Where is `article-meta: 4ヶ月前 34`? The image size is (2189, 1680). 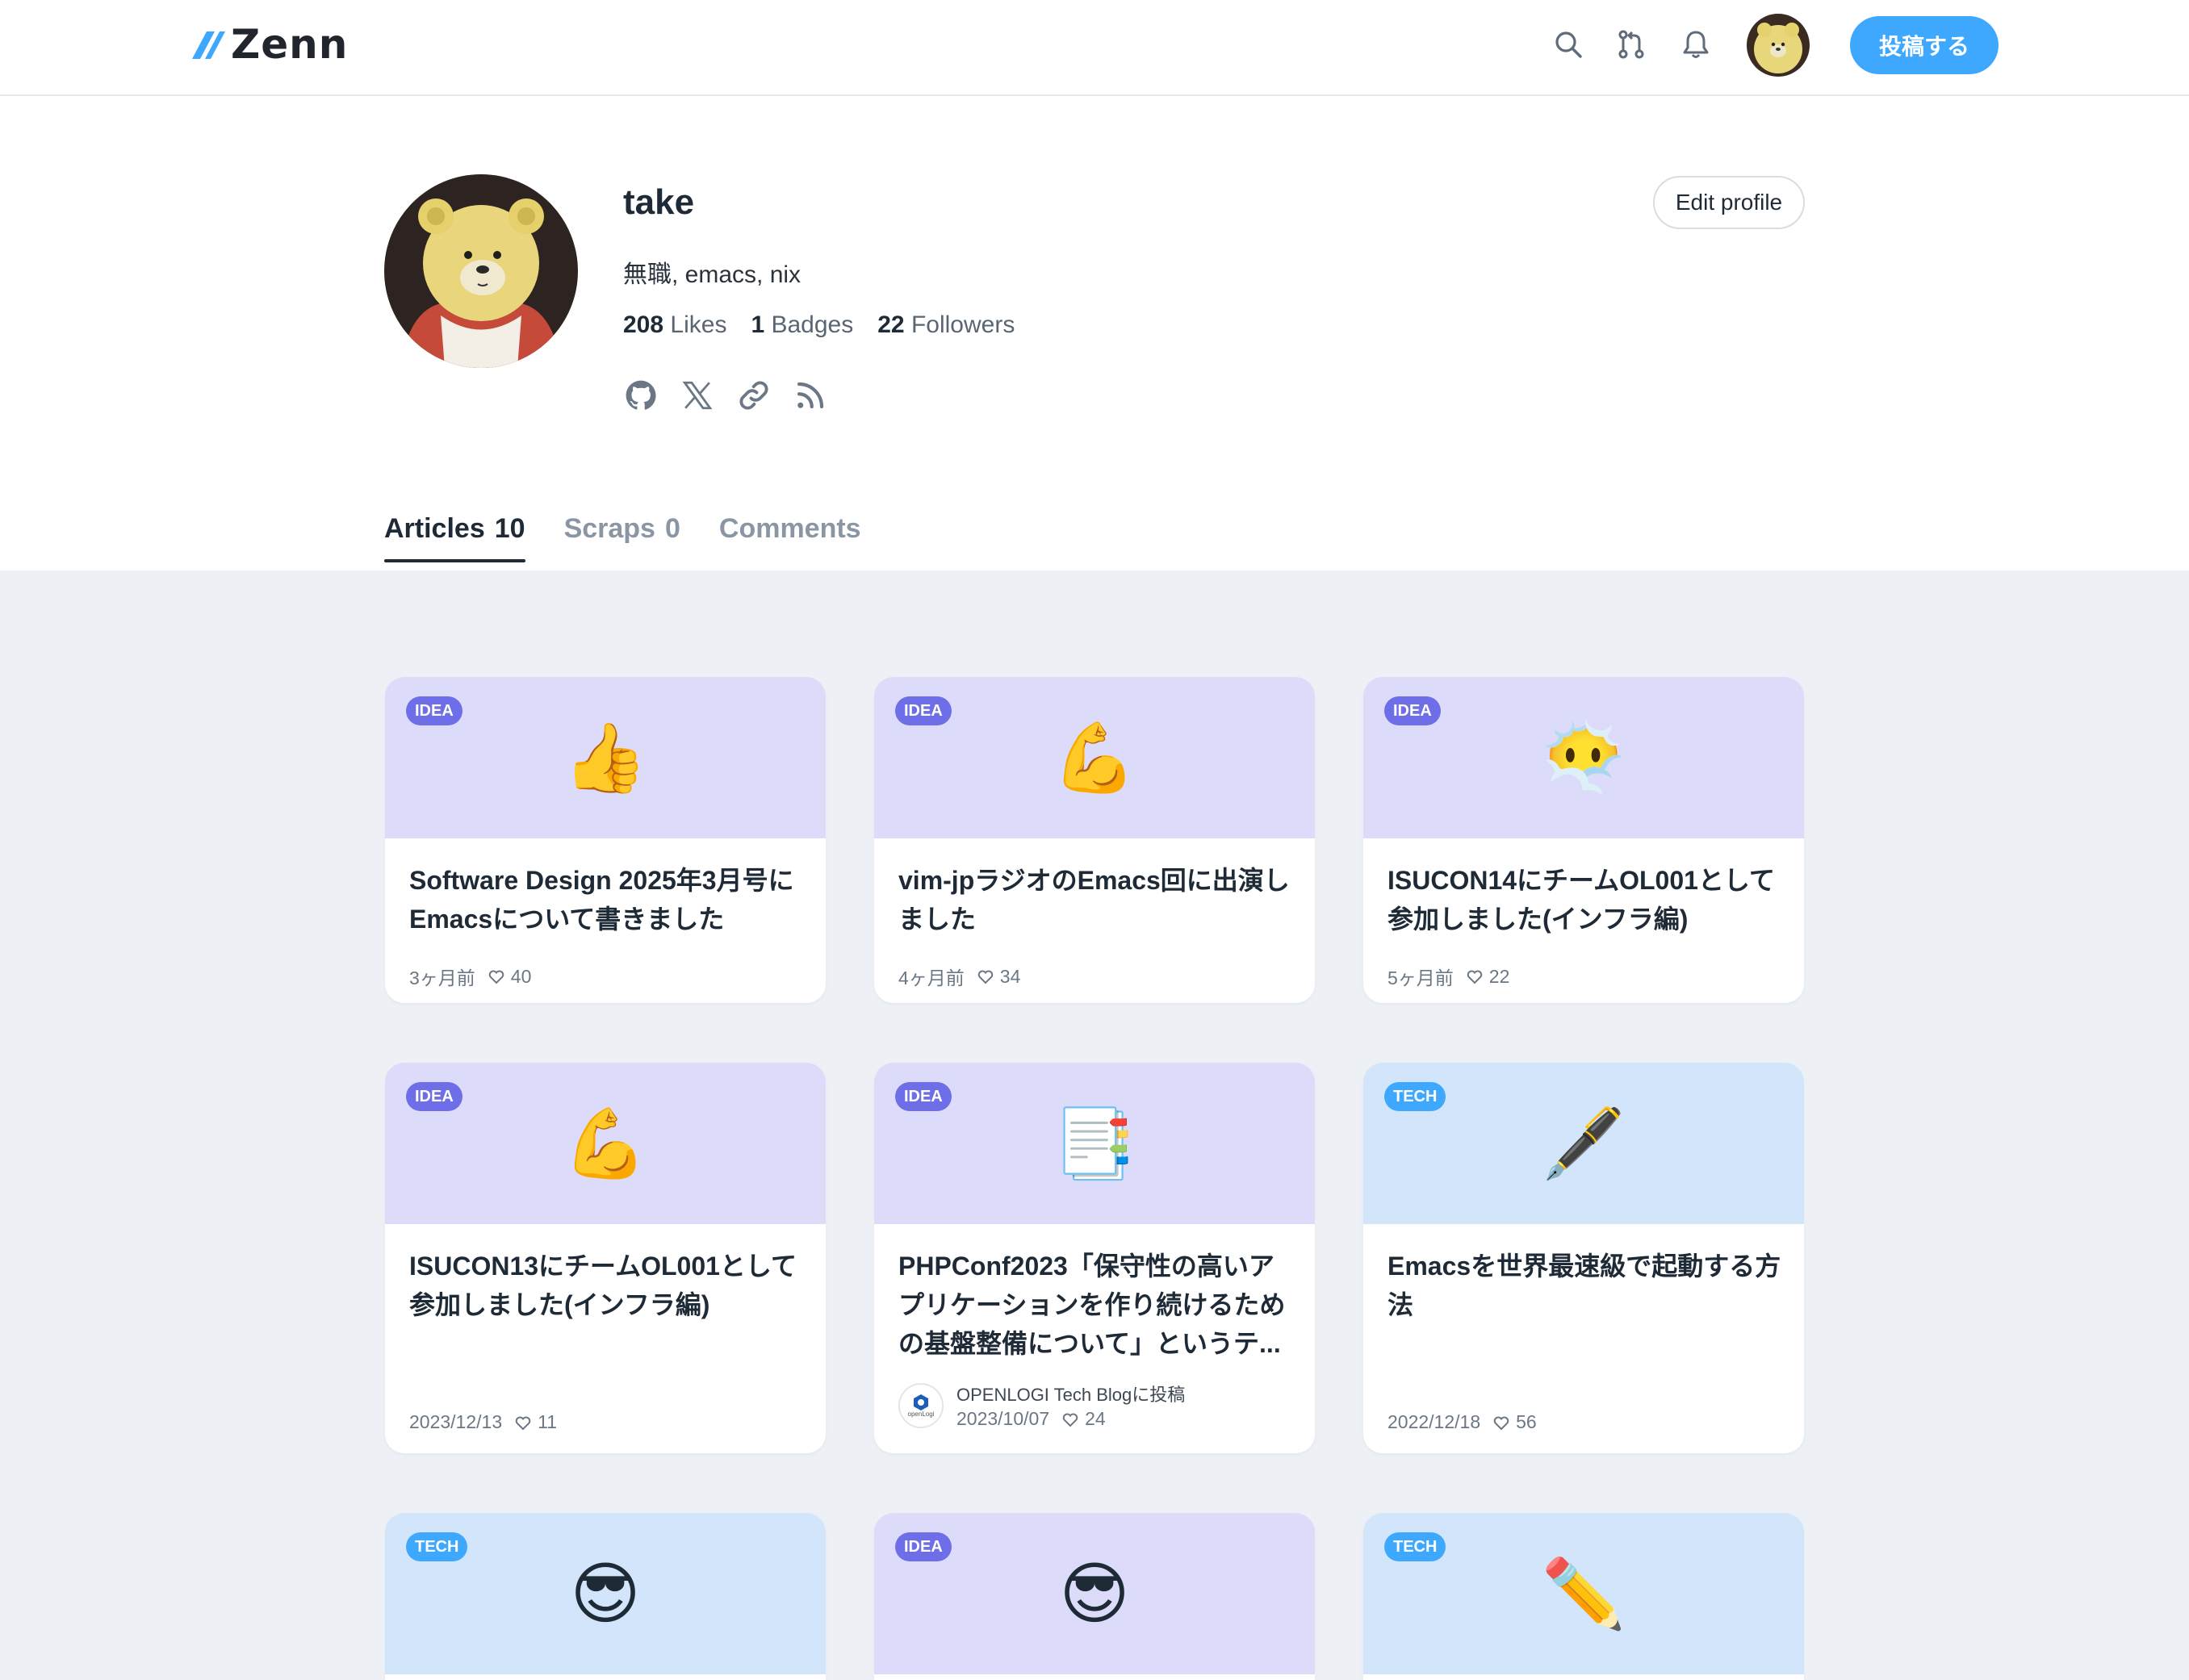 article-meta: 4ヶ月前 34 is located at coordinates (959, 977).